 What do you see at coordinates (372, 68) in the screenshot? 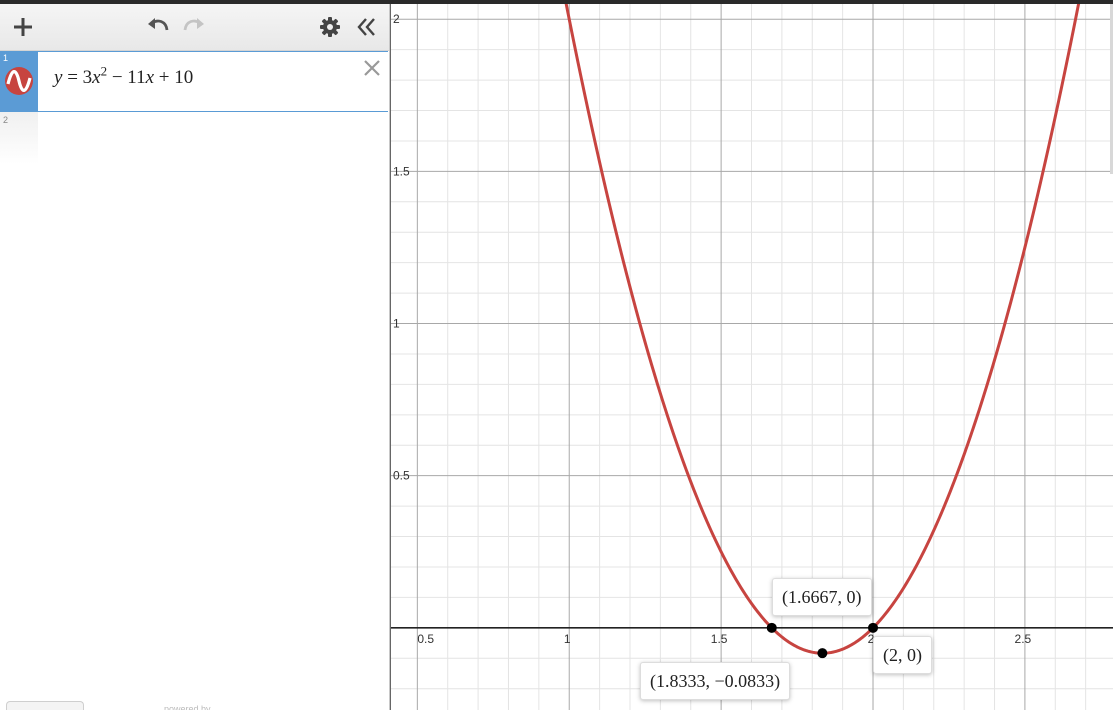
I see `close-icon` at bounding box center [372, 68].